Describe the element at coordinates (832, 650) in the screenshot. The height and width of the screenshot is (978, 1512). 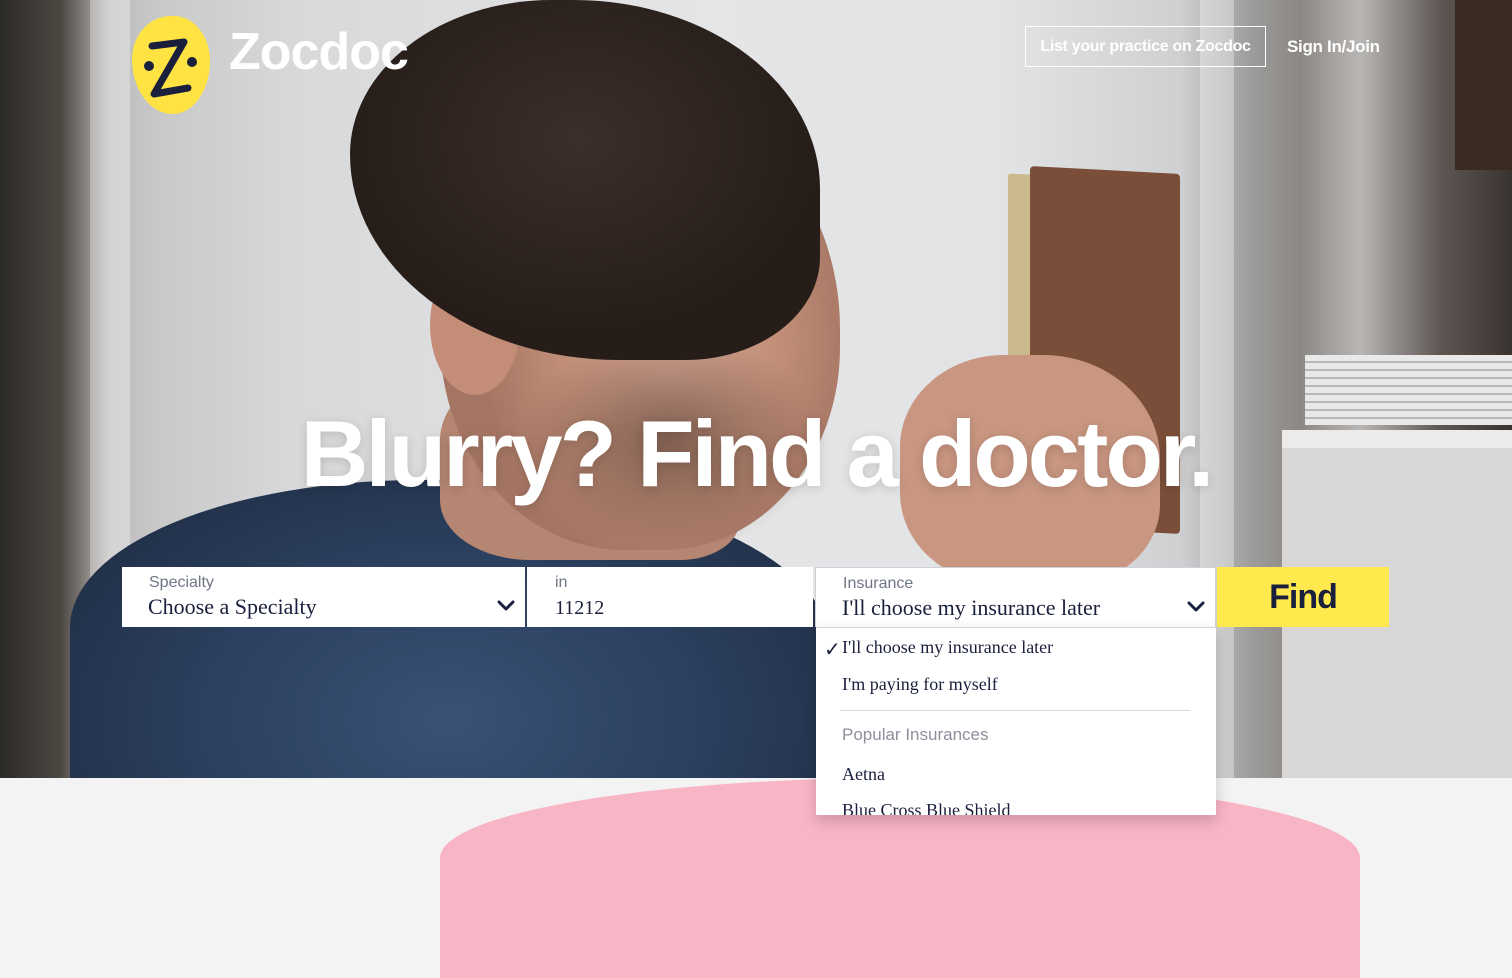
I see `checkmark-icon: ✓` at that location.